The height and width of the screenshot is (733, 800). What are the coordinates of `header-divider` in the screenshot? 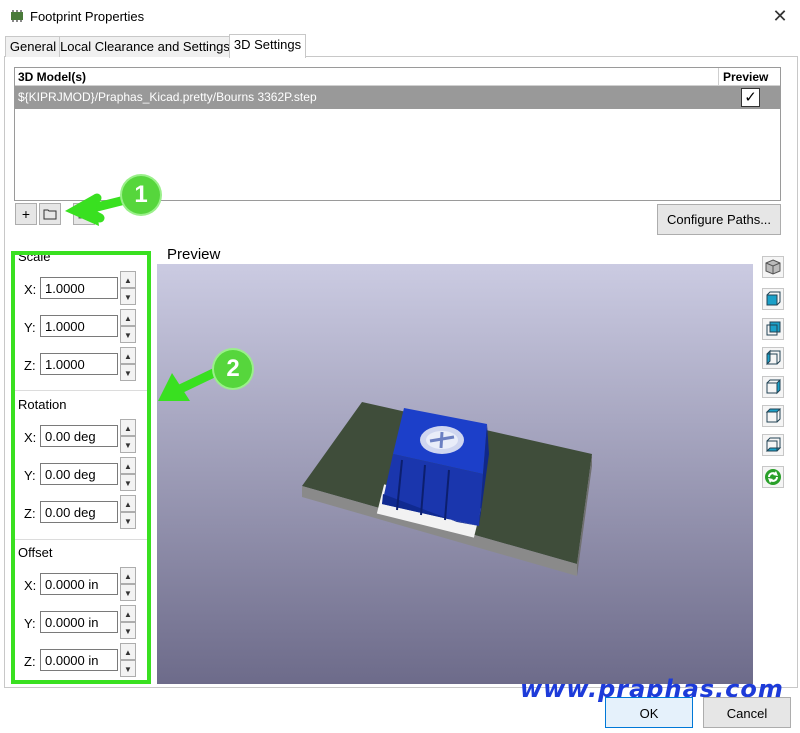 It's located at (718, 76).